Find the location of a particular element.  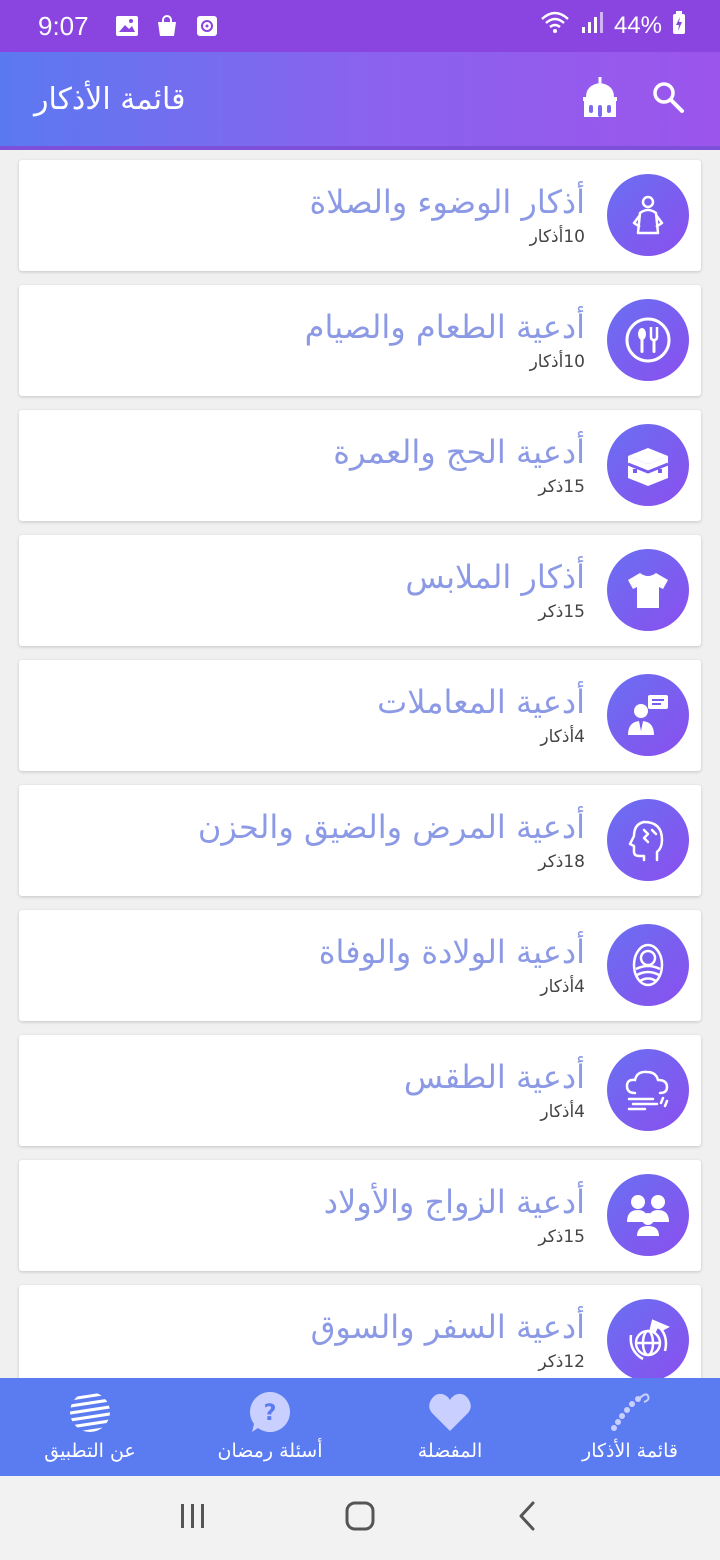

list-item: أدعية الحج والعمرة 15ذكر is located at coordinates (360, 465).